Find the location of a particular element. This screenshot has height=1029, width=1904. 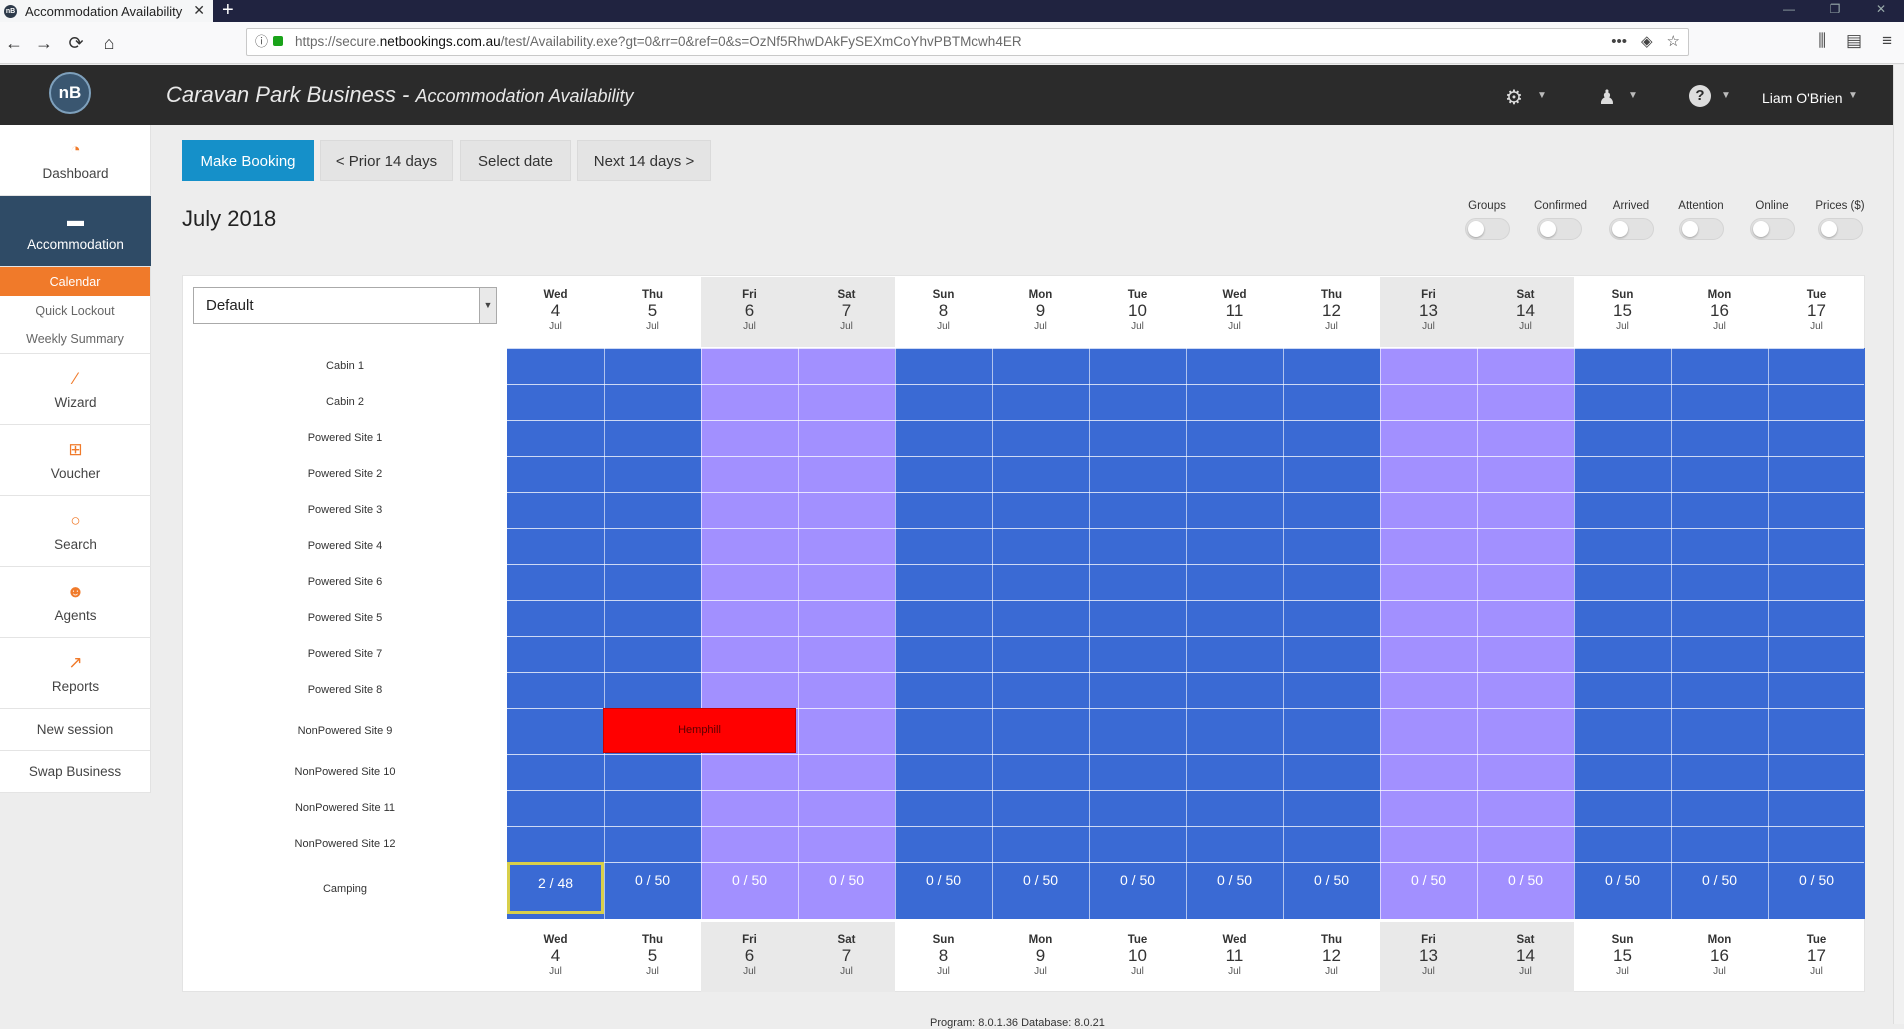

day-header: Thu 5 Jul is located at coordinates (652, 312).